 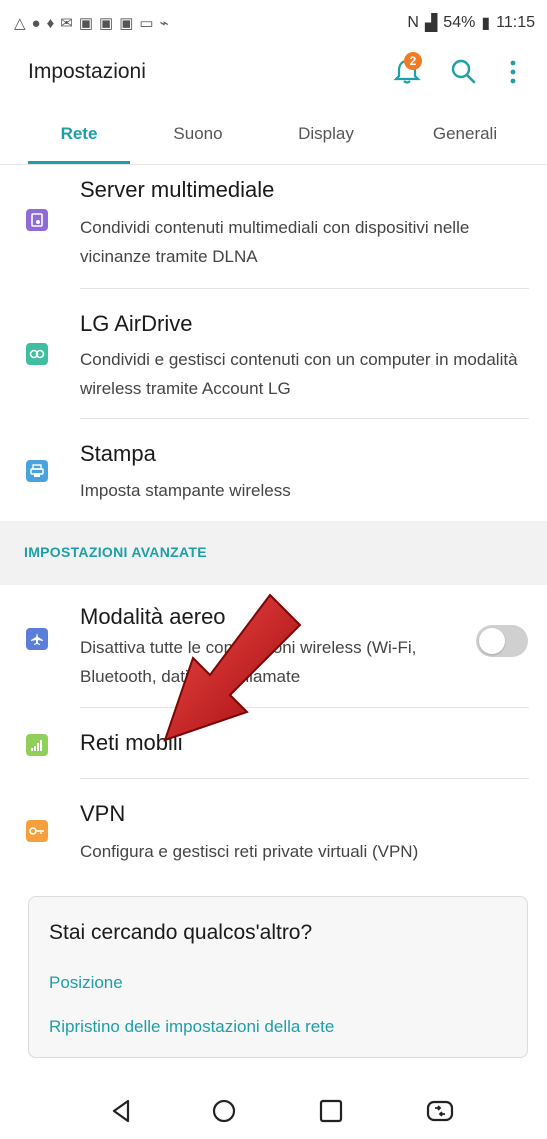 I want to click on signal-icon: ▟, so click(x=431, y=23).